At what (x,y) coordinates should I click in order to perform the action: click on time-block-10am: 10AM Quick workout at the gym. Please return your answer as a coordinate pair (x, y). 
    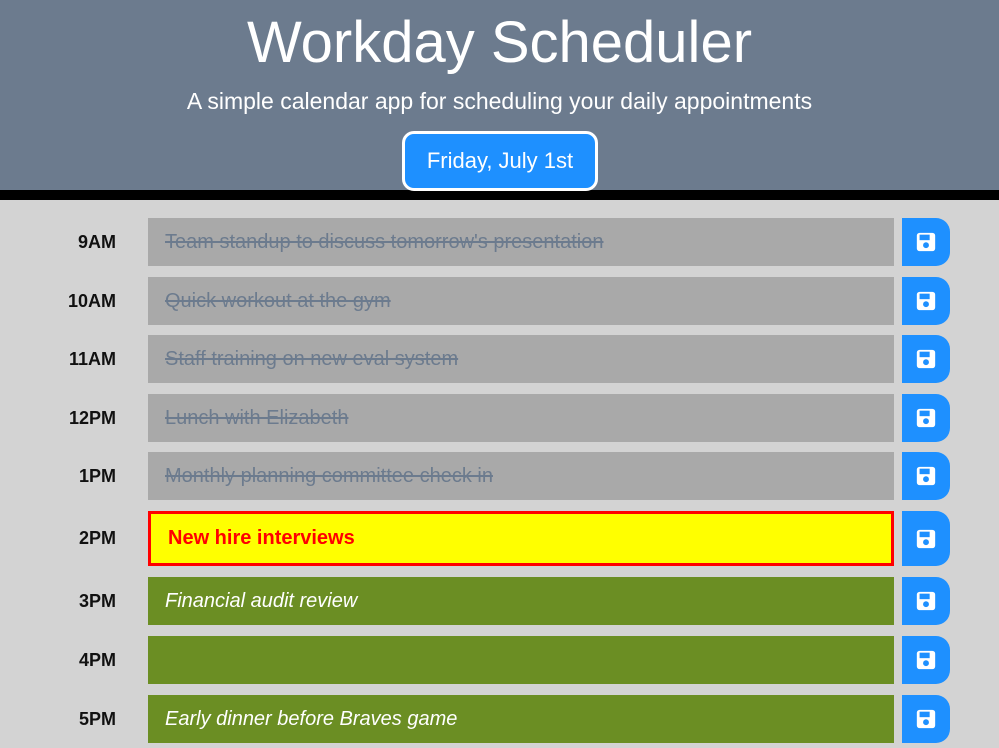
    Looking at the image, I should click on (499, 301).